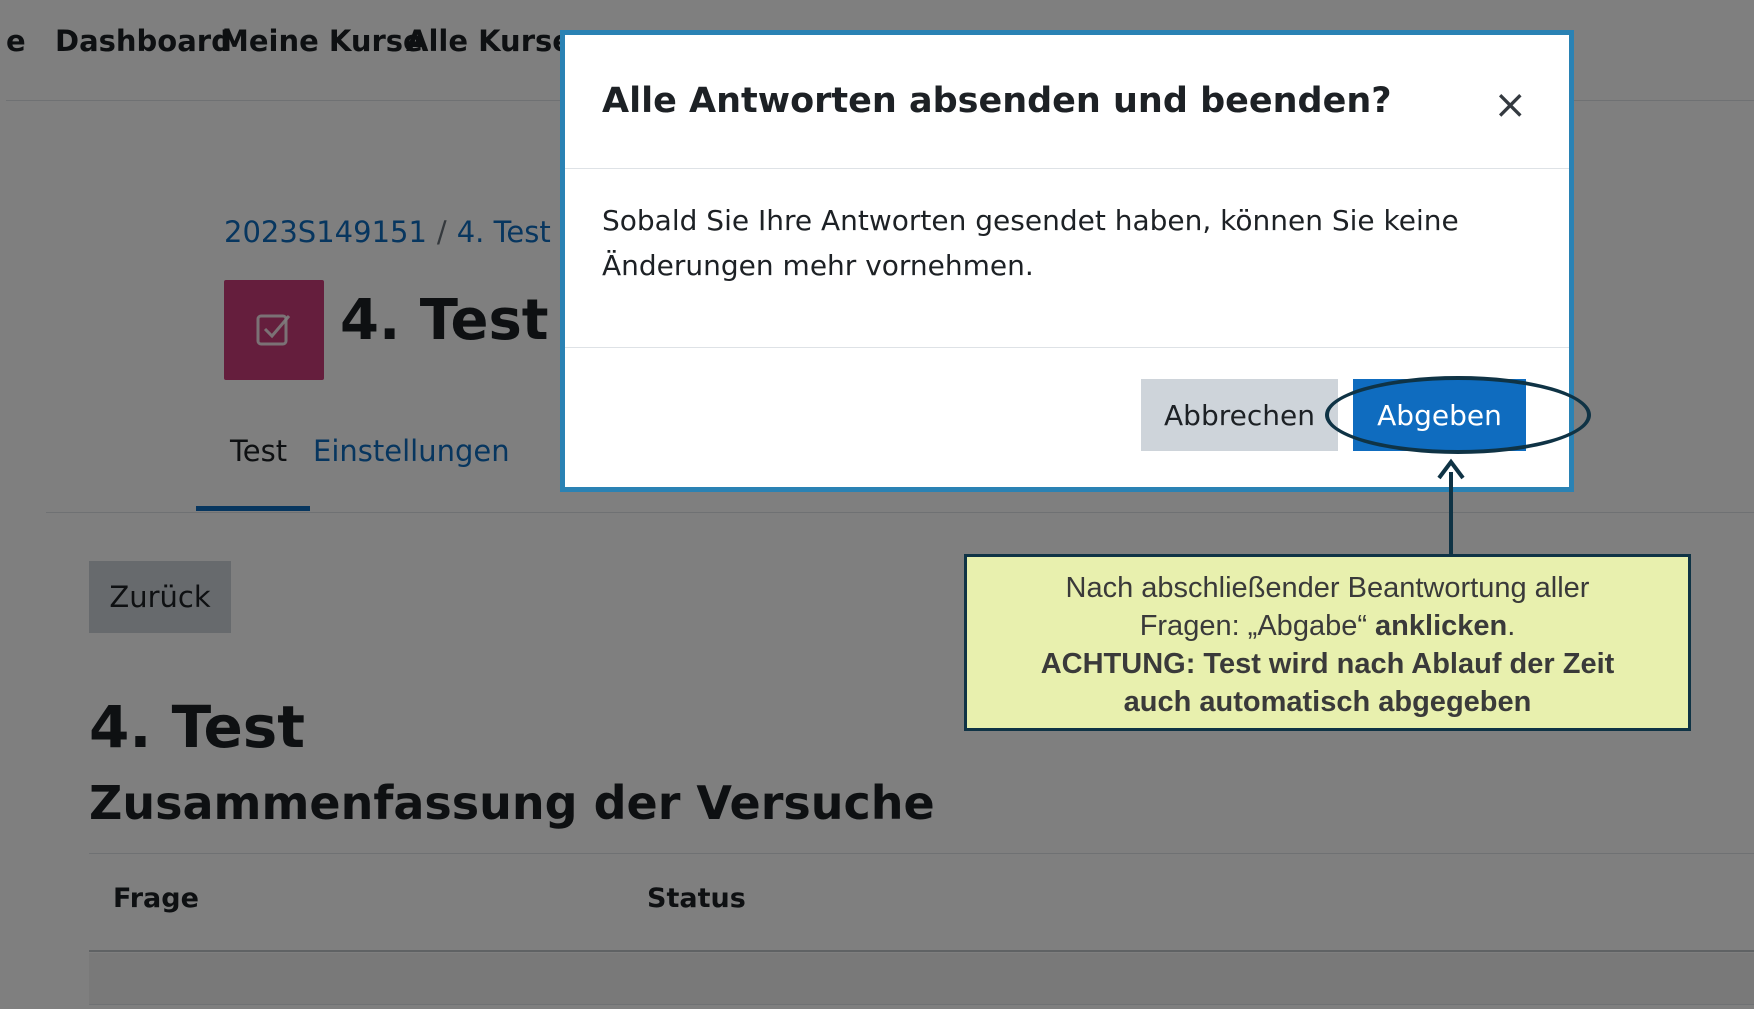  Describe the element at coordinates (1239, 415) in the screenshot. I see `cancel-button: Abbrechen` at that location.